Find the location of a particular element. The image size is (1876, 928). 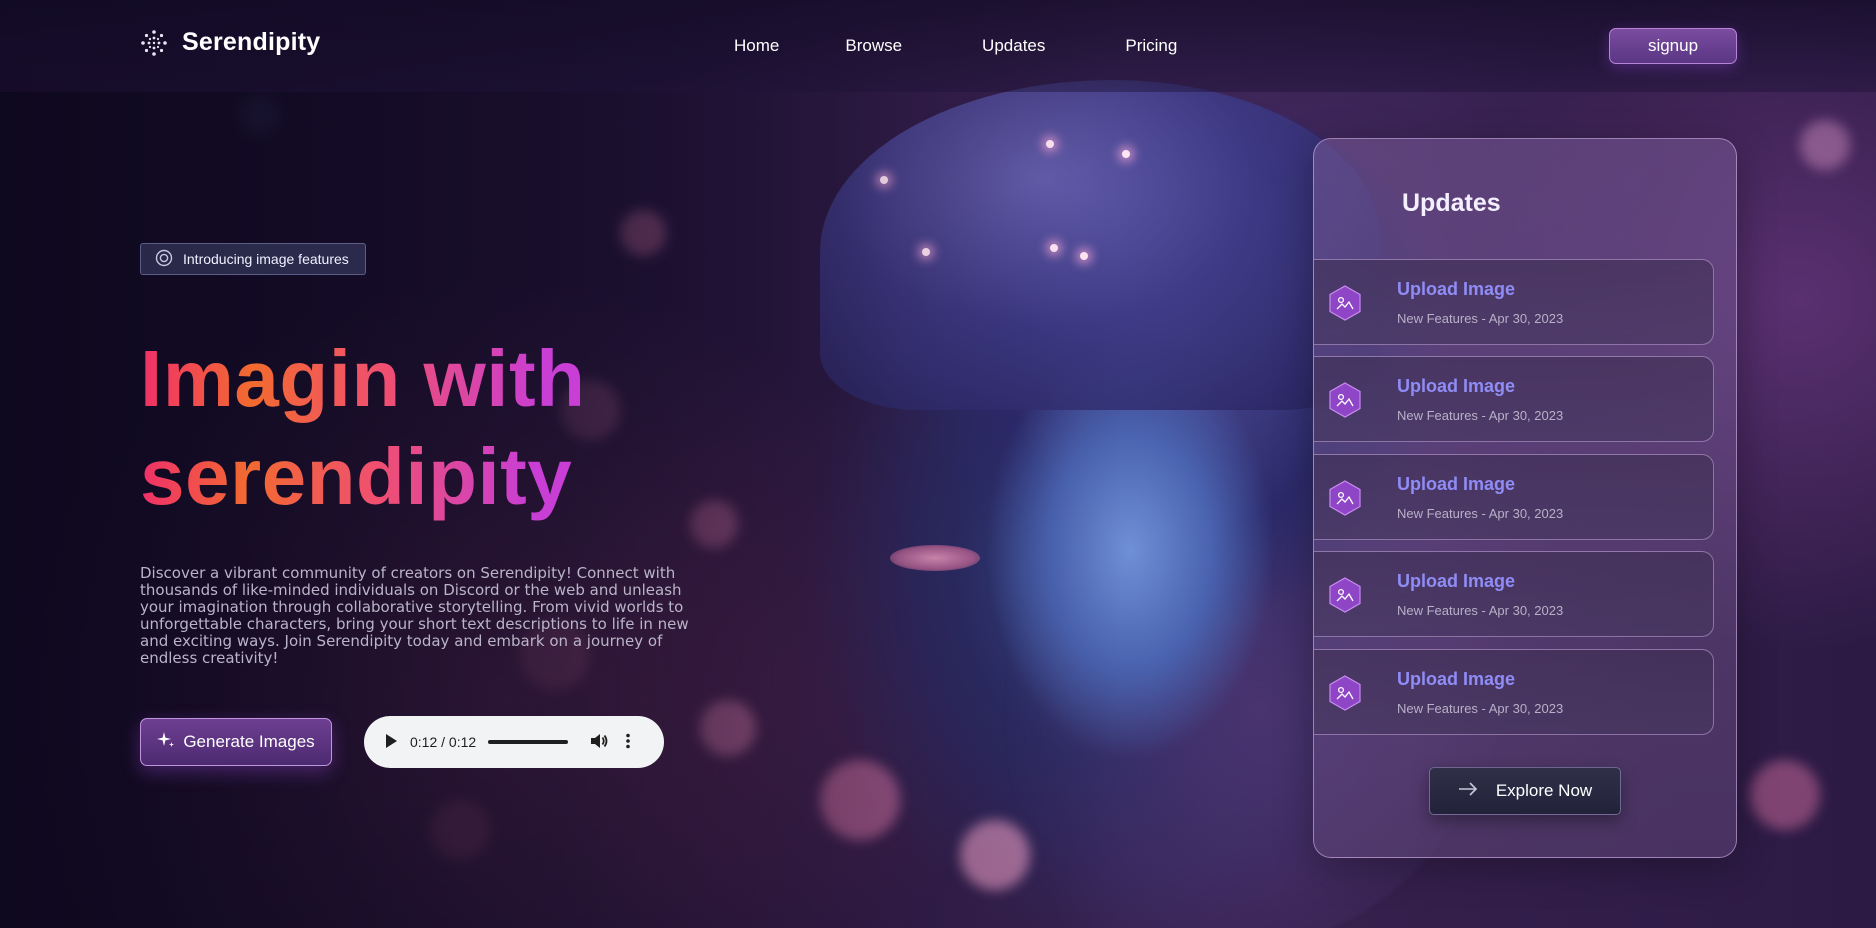

audio-player: 0:12 / 0:12 is located at coordinates (514, 742).